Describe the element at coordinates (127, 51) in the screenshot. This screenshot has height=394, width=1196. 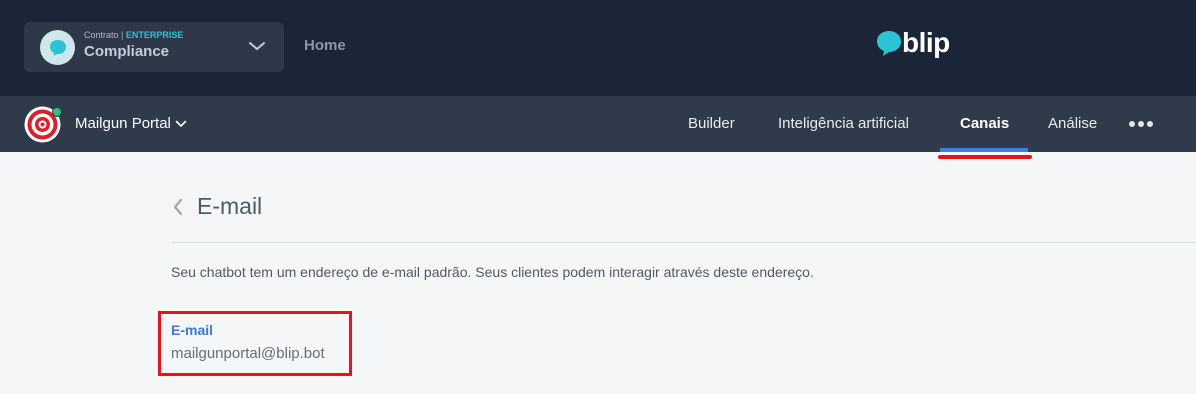
I see `contract-name: Compliance` at that location.